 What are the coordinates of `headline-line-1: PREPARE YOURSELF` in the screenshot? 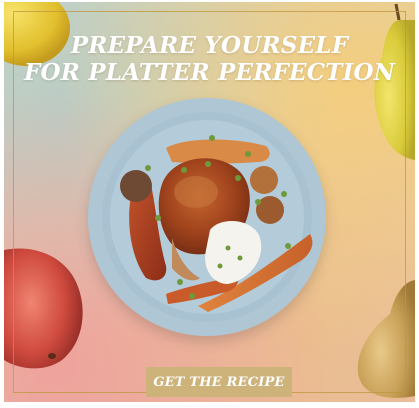 It's located at (209, 45).